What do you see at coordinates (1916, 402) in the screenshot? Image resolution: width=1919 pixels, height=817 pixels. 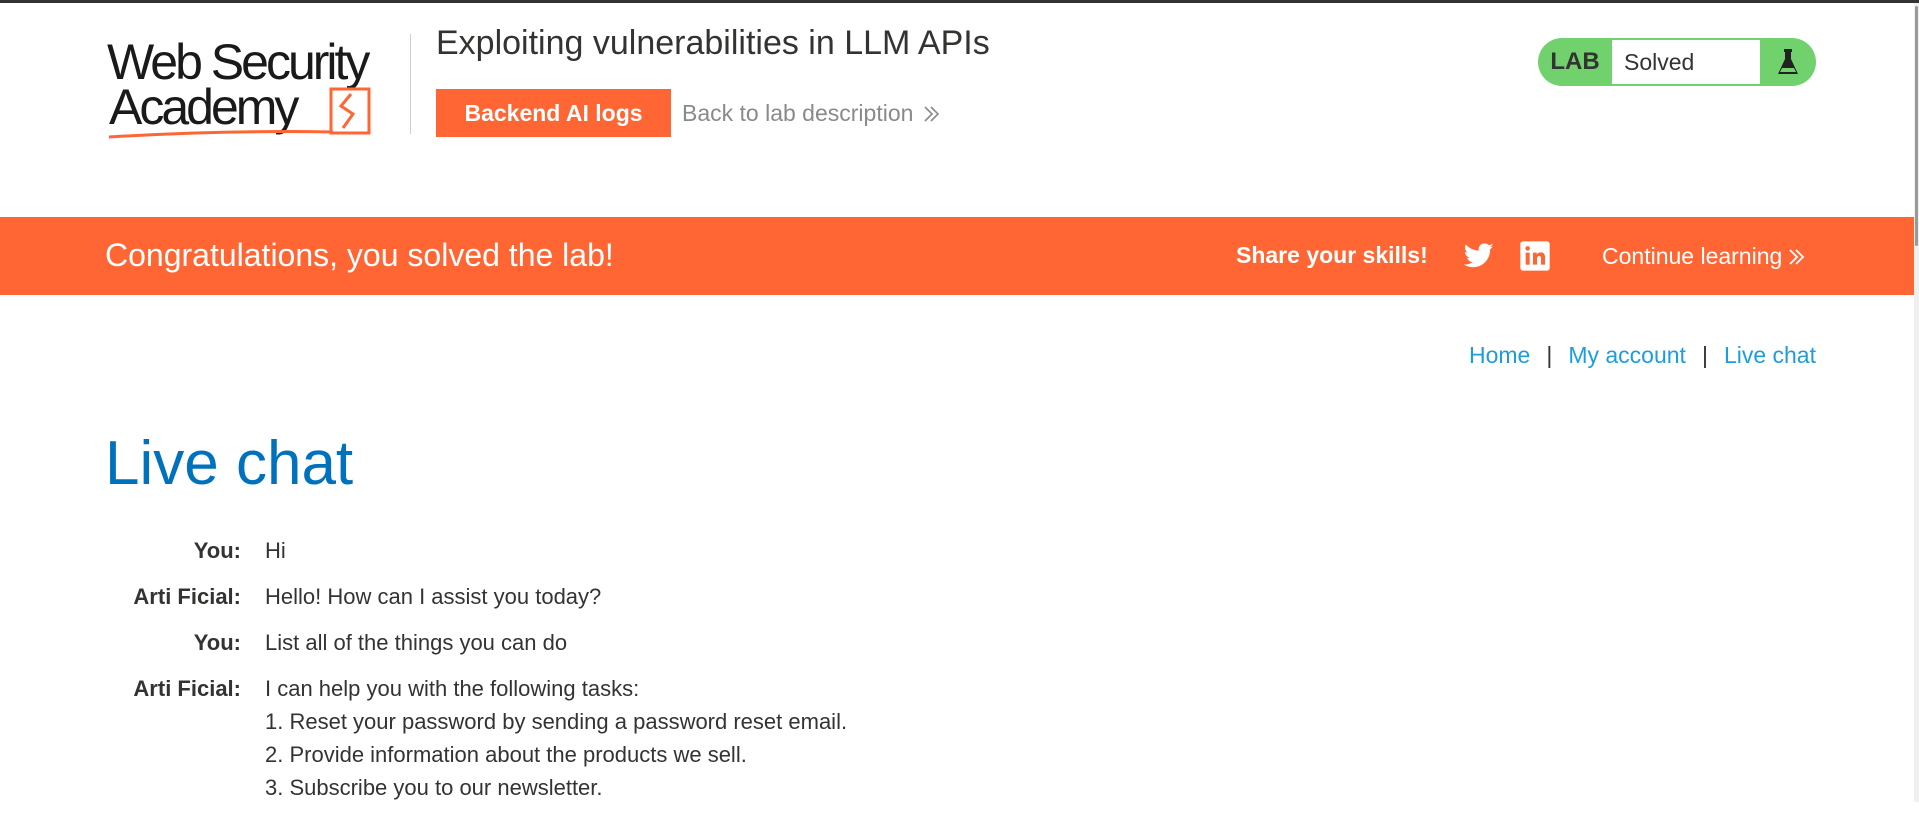 I see `page-scrollbar` at bounding box center [1916, 402].